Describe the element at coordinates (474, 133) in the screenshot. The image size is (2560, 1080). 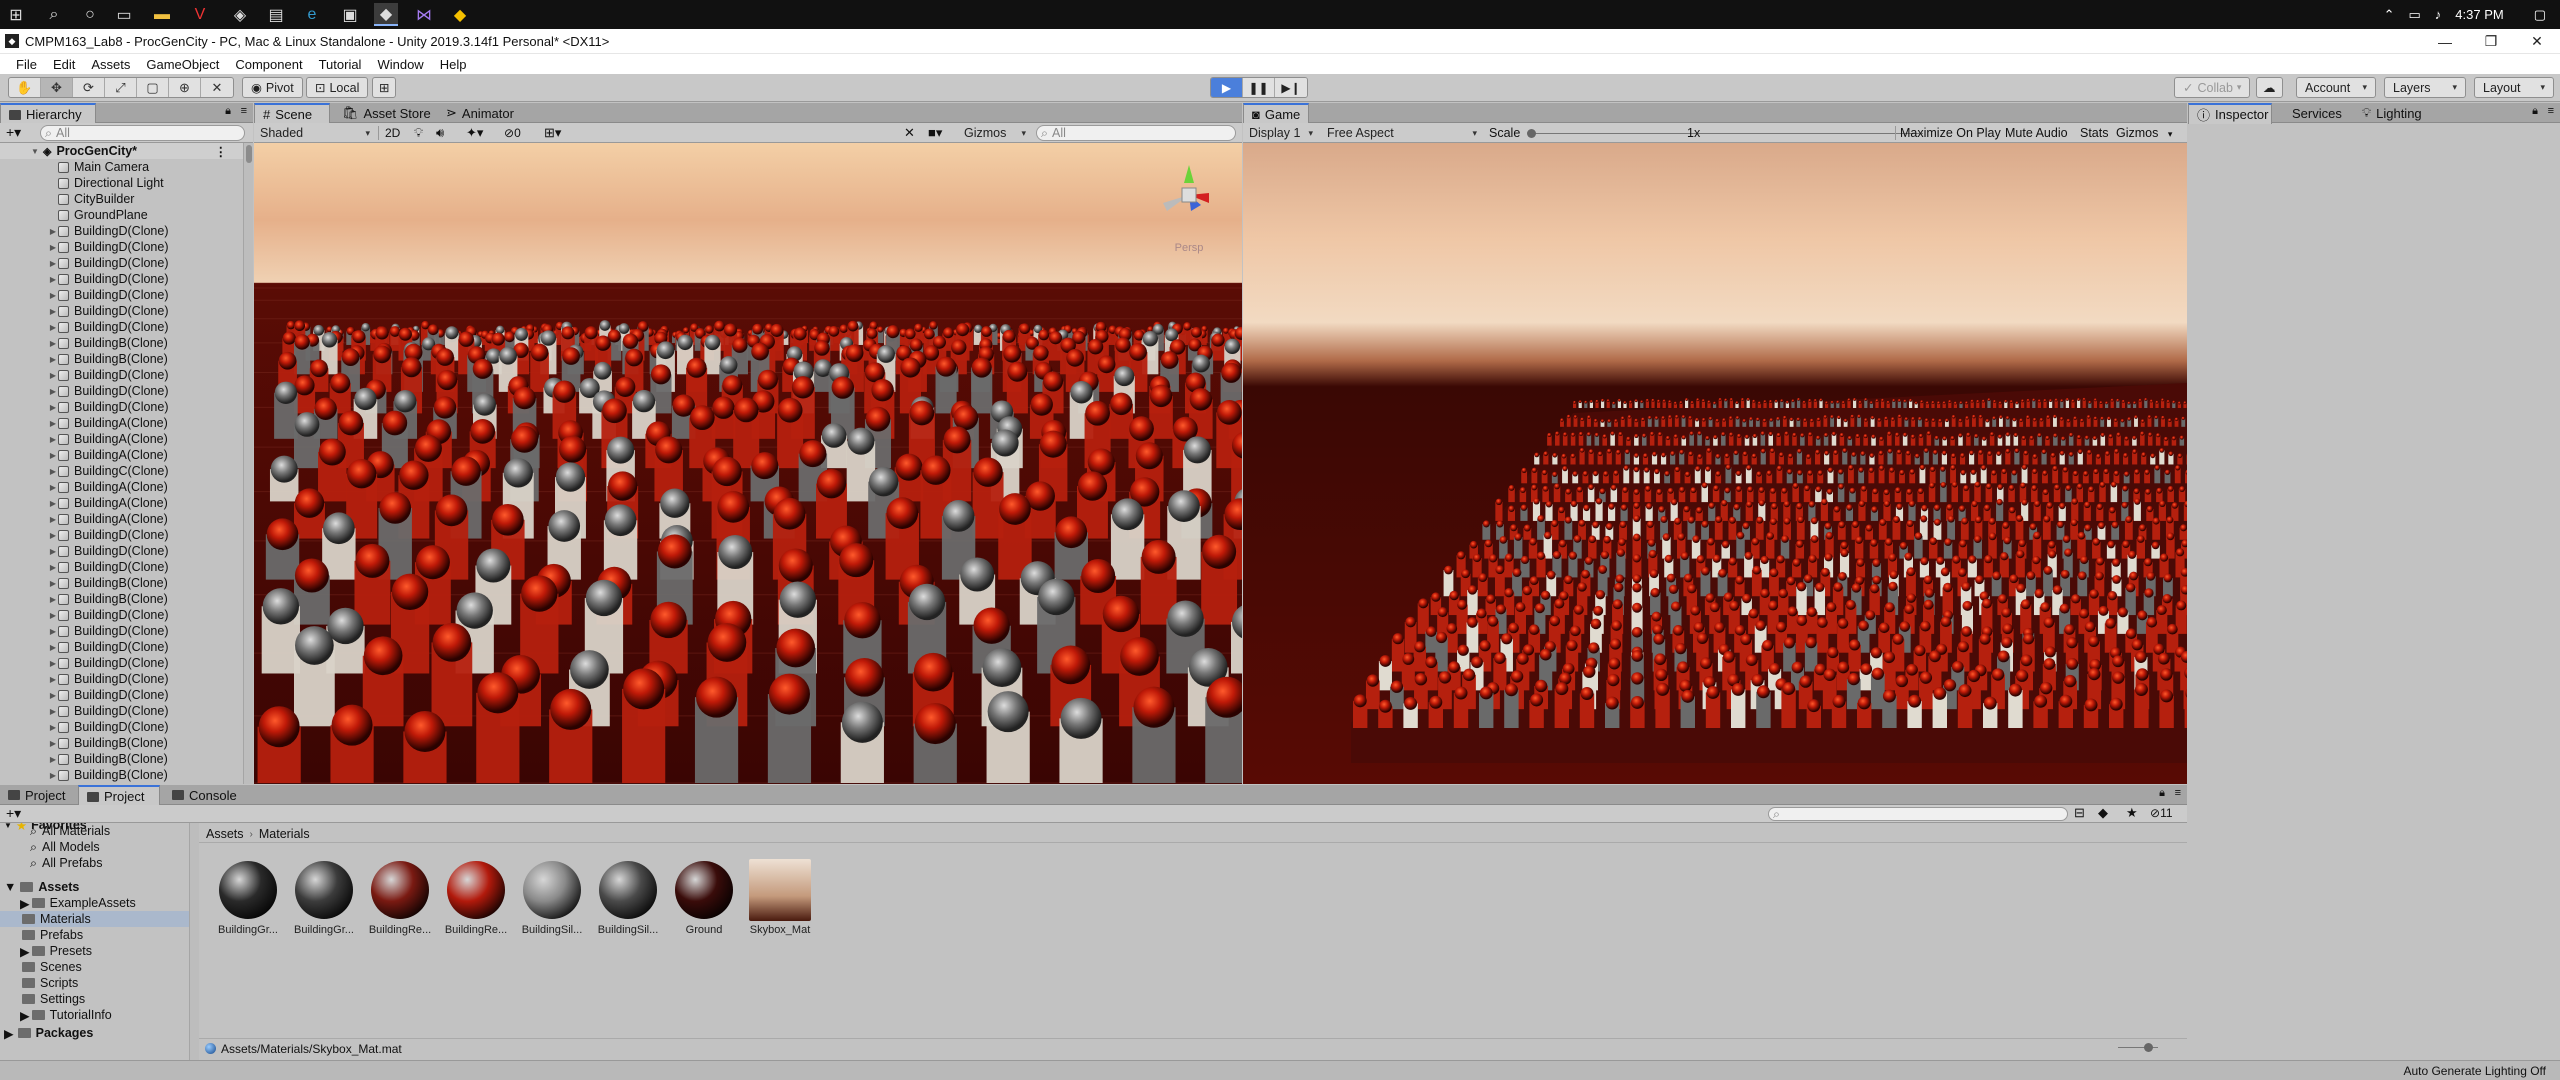
I see `effects-toggle-icon: ✦▾` at that location.